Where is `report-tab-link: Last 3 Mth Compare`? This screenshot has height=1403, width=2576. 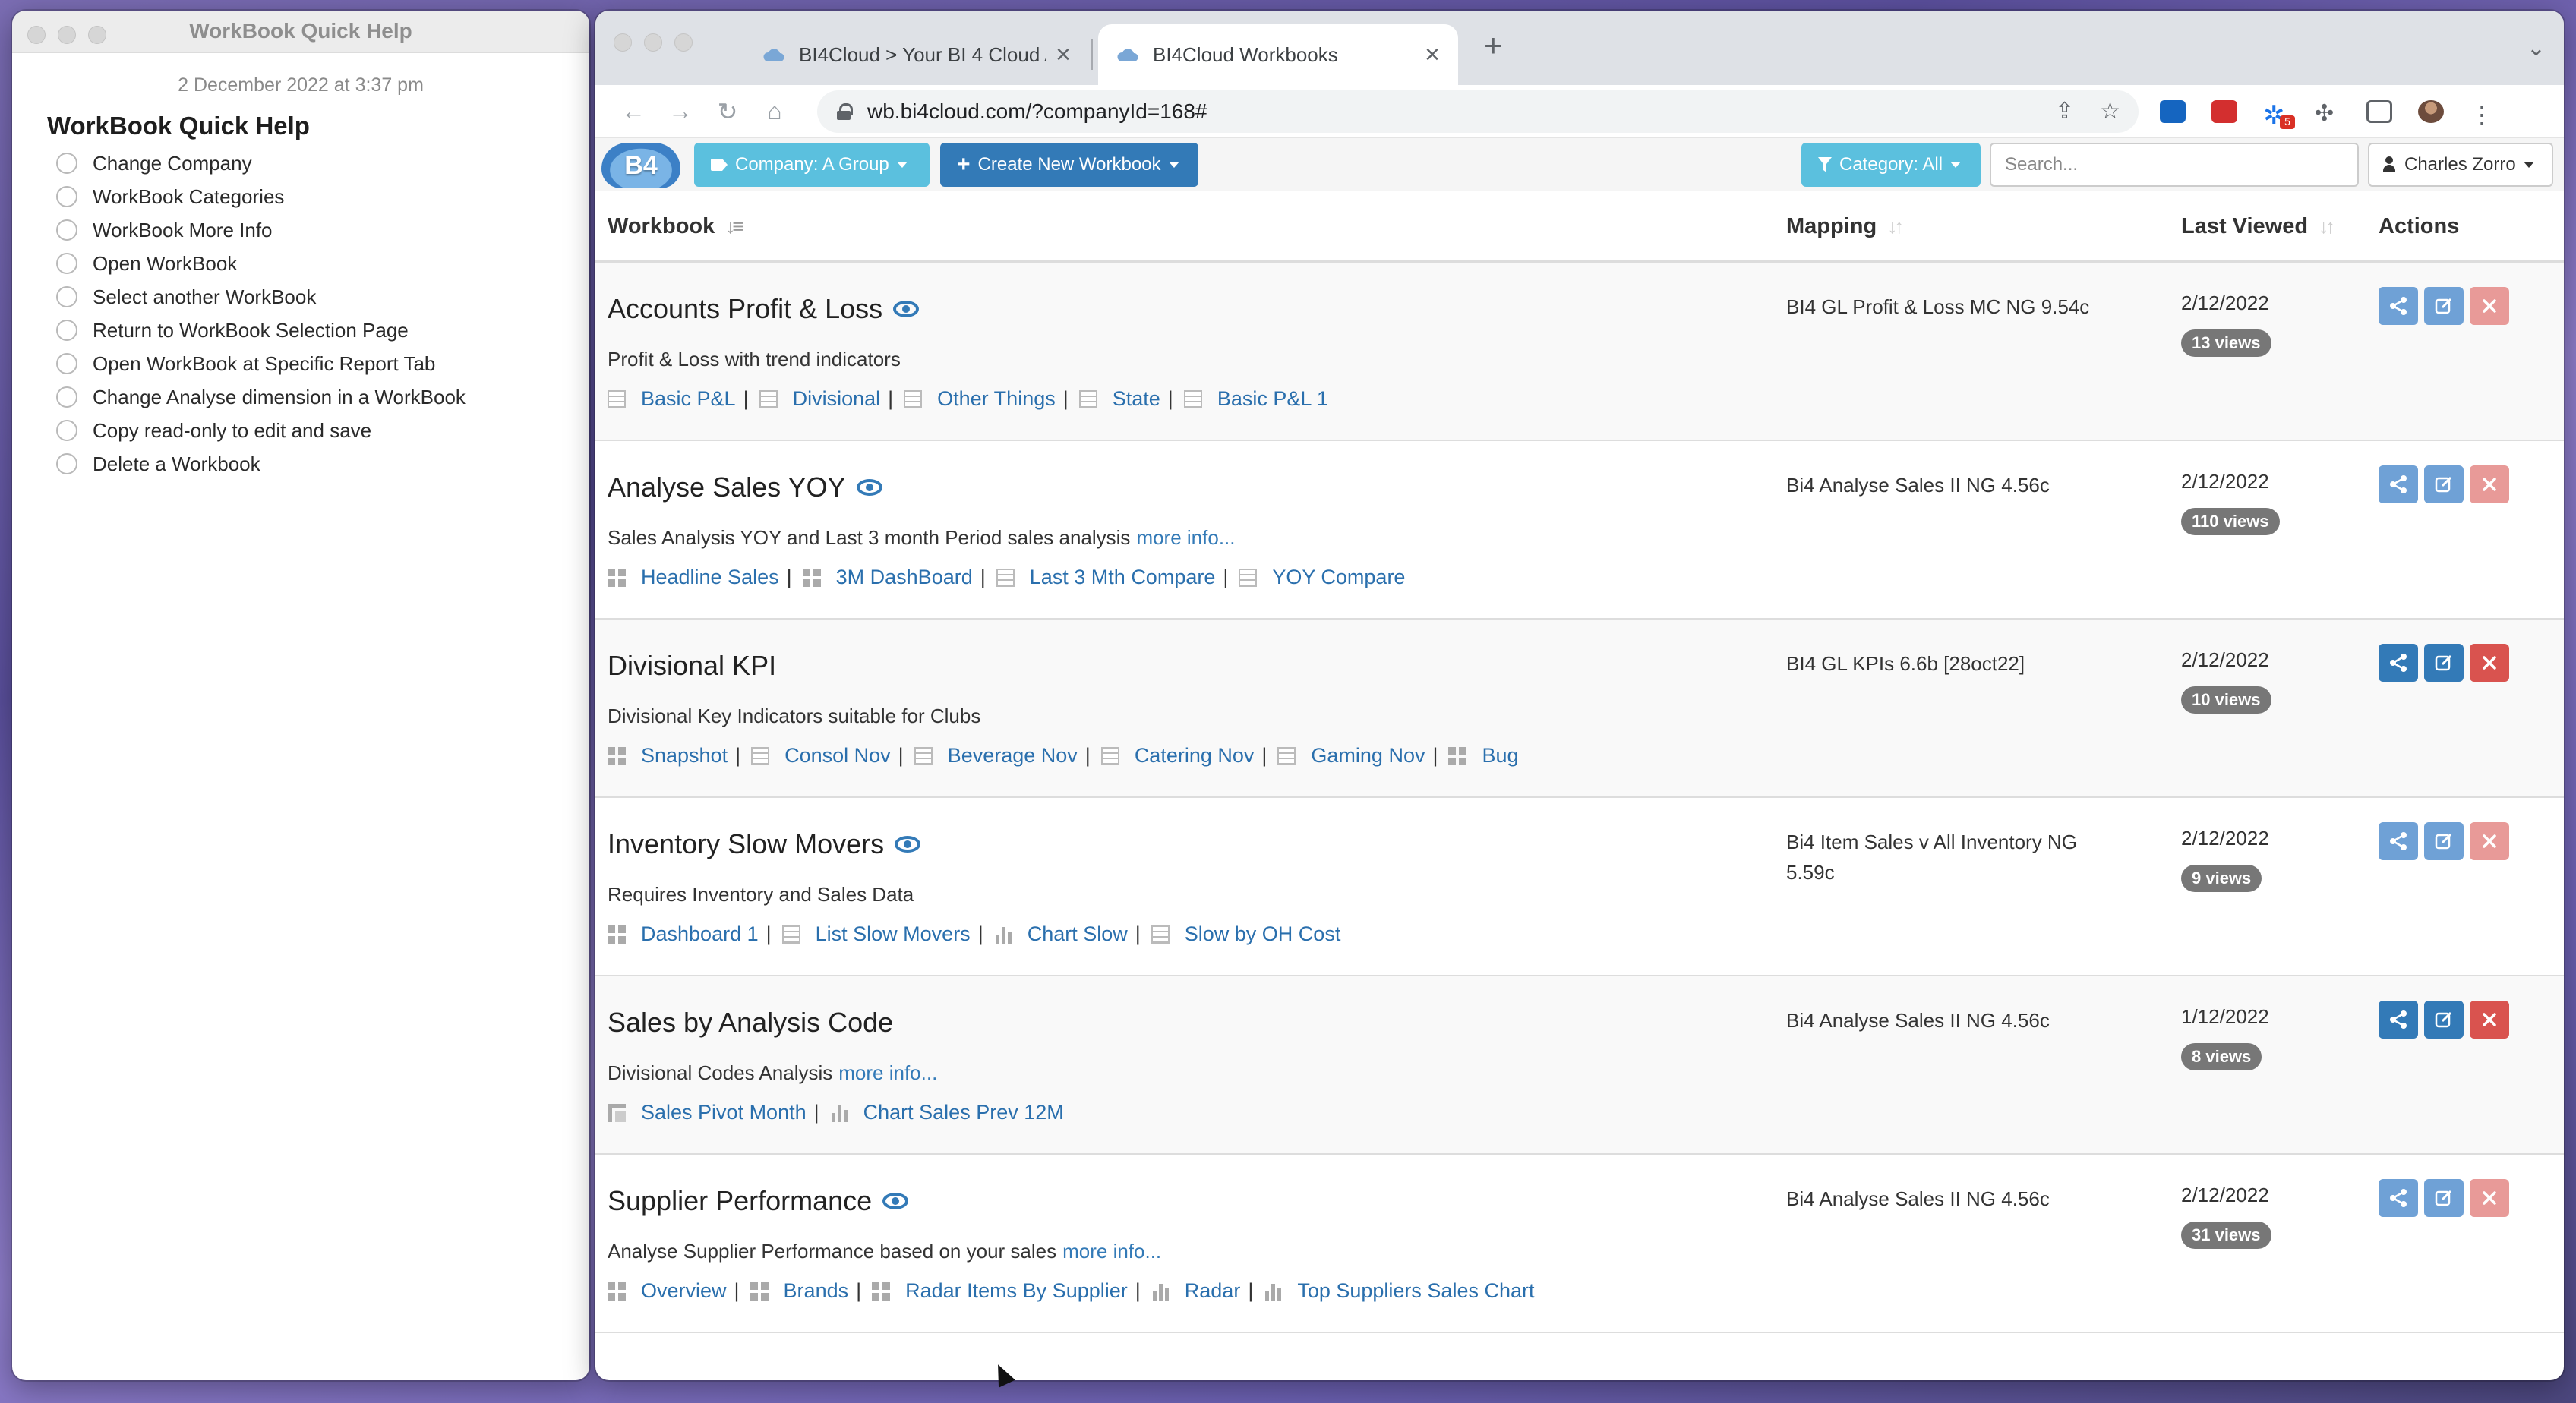 report-tab-link: Last 3 Mth Compare is located at coordinates (1106, 577).